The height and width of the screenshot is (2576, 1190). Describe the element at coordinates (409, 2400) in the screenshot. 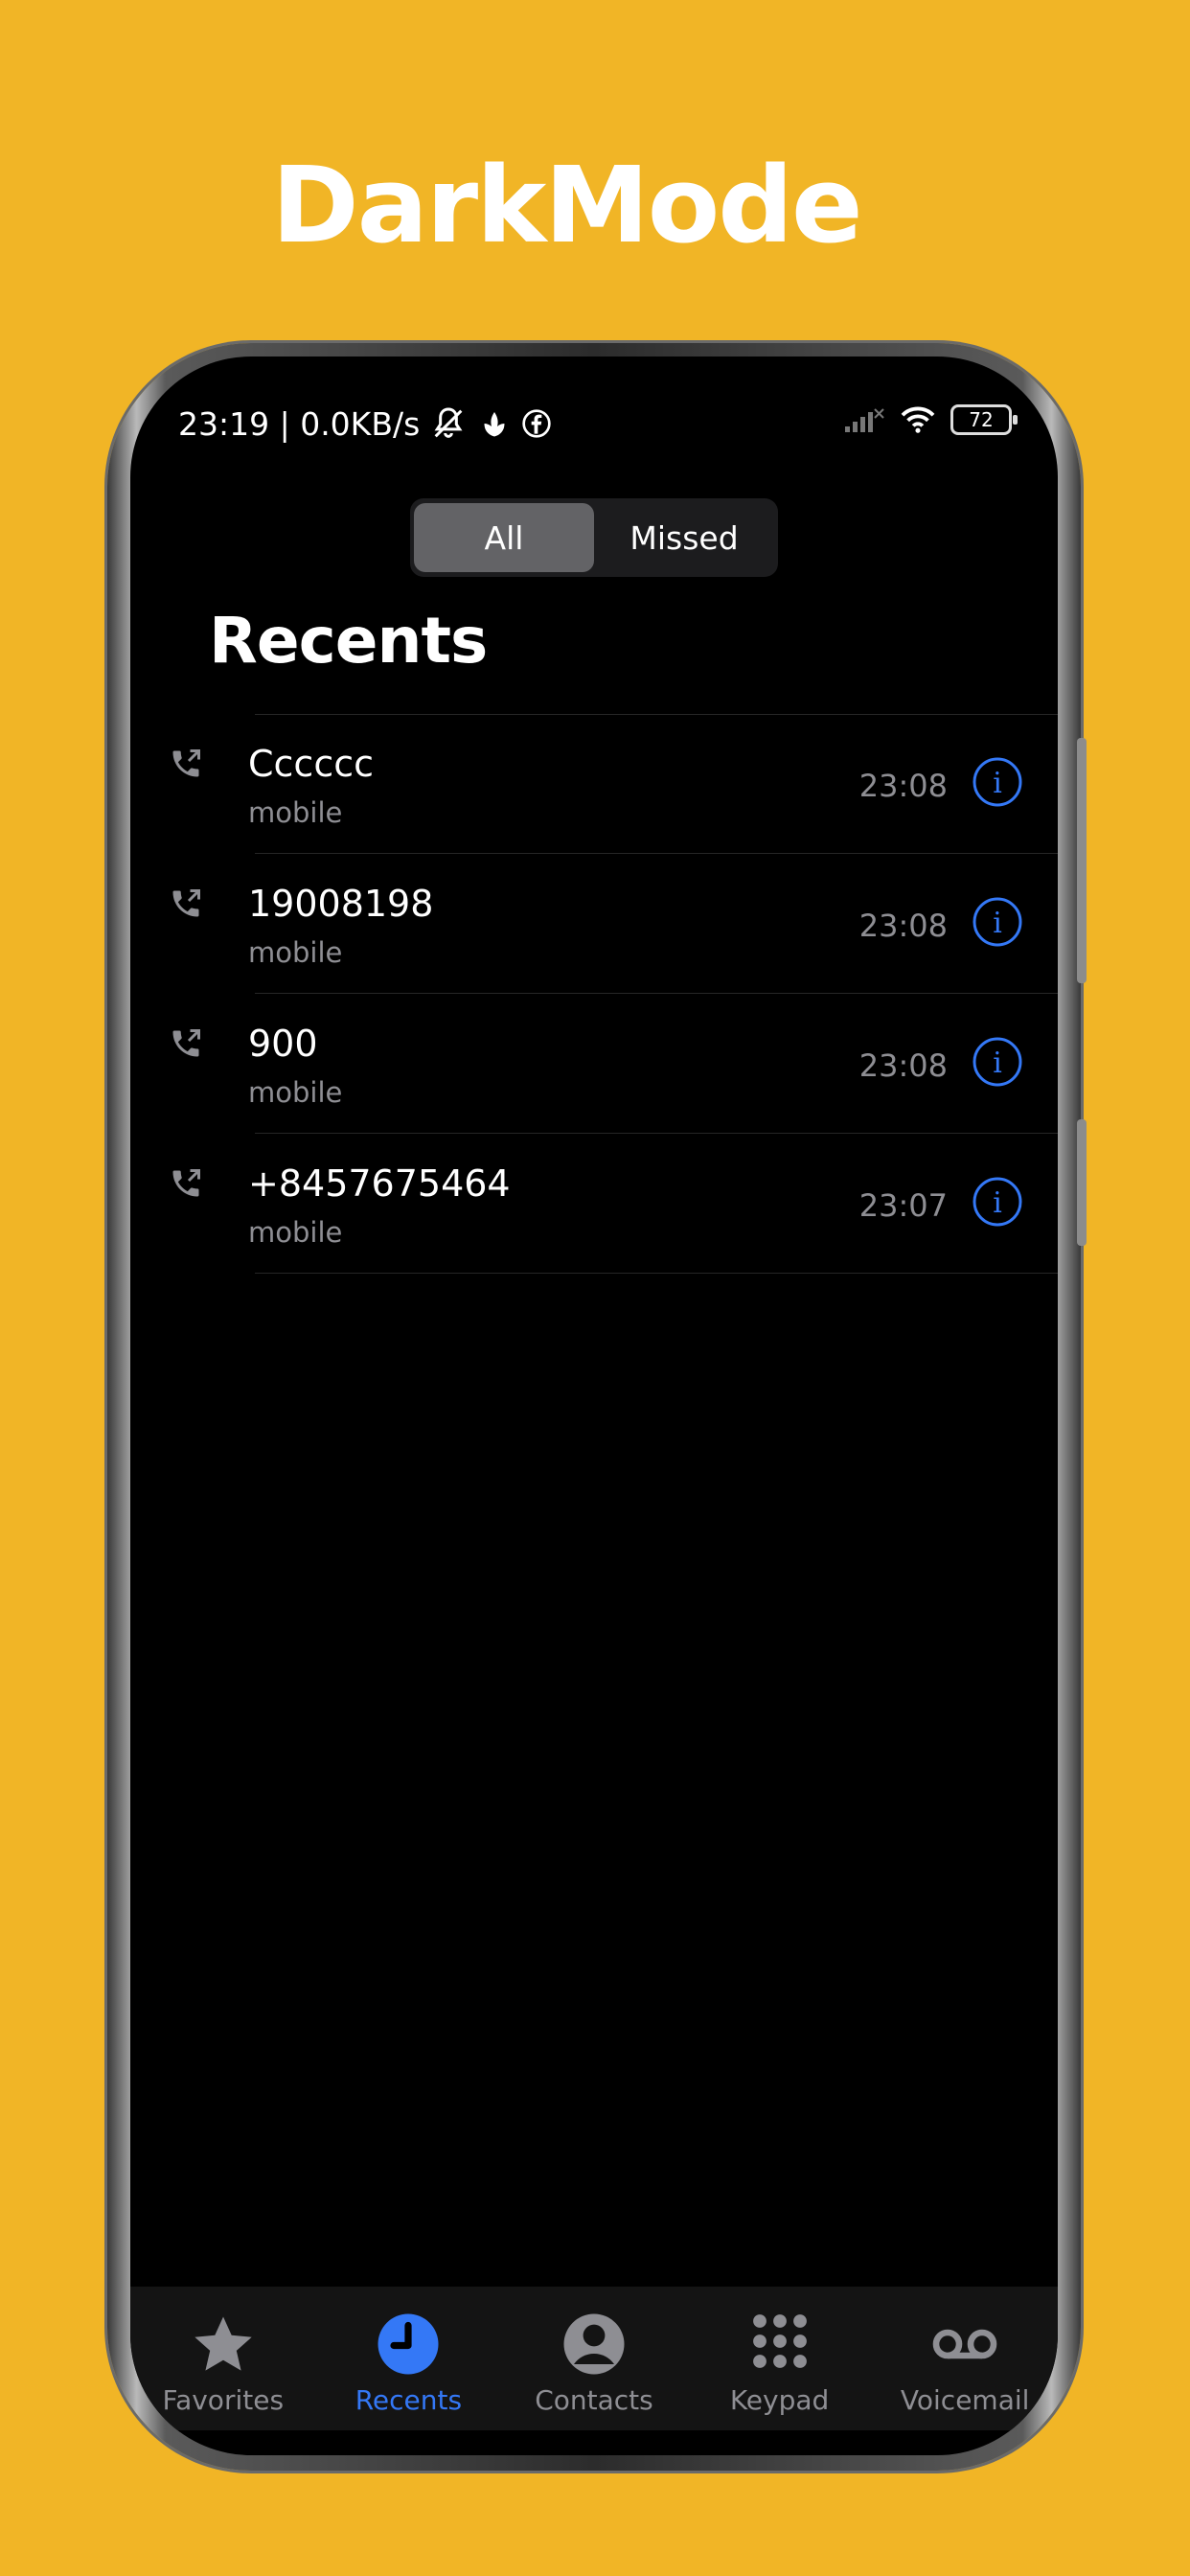

I see `tab-label: Recents` at that location.